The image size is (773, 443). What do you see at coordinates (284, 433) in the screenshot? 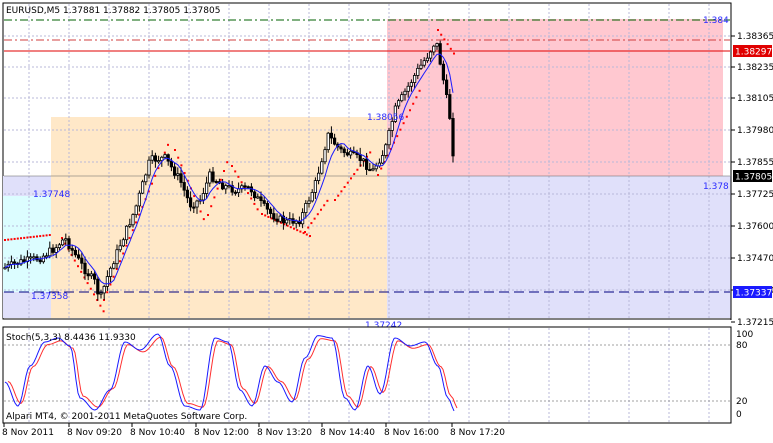
I see `time-label: 8 Nov 13:20` at bounding box center [284, 433].